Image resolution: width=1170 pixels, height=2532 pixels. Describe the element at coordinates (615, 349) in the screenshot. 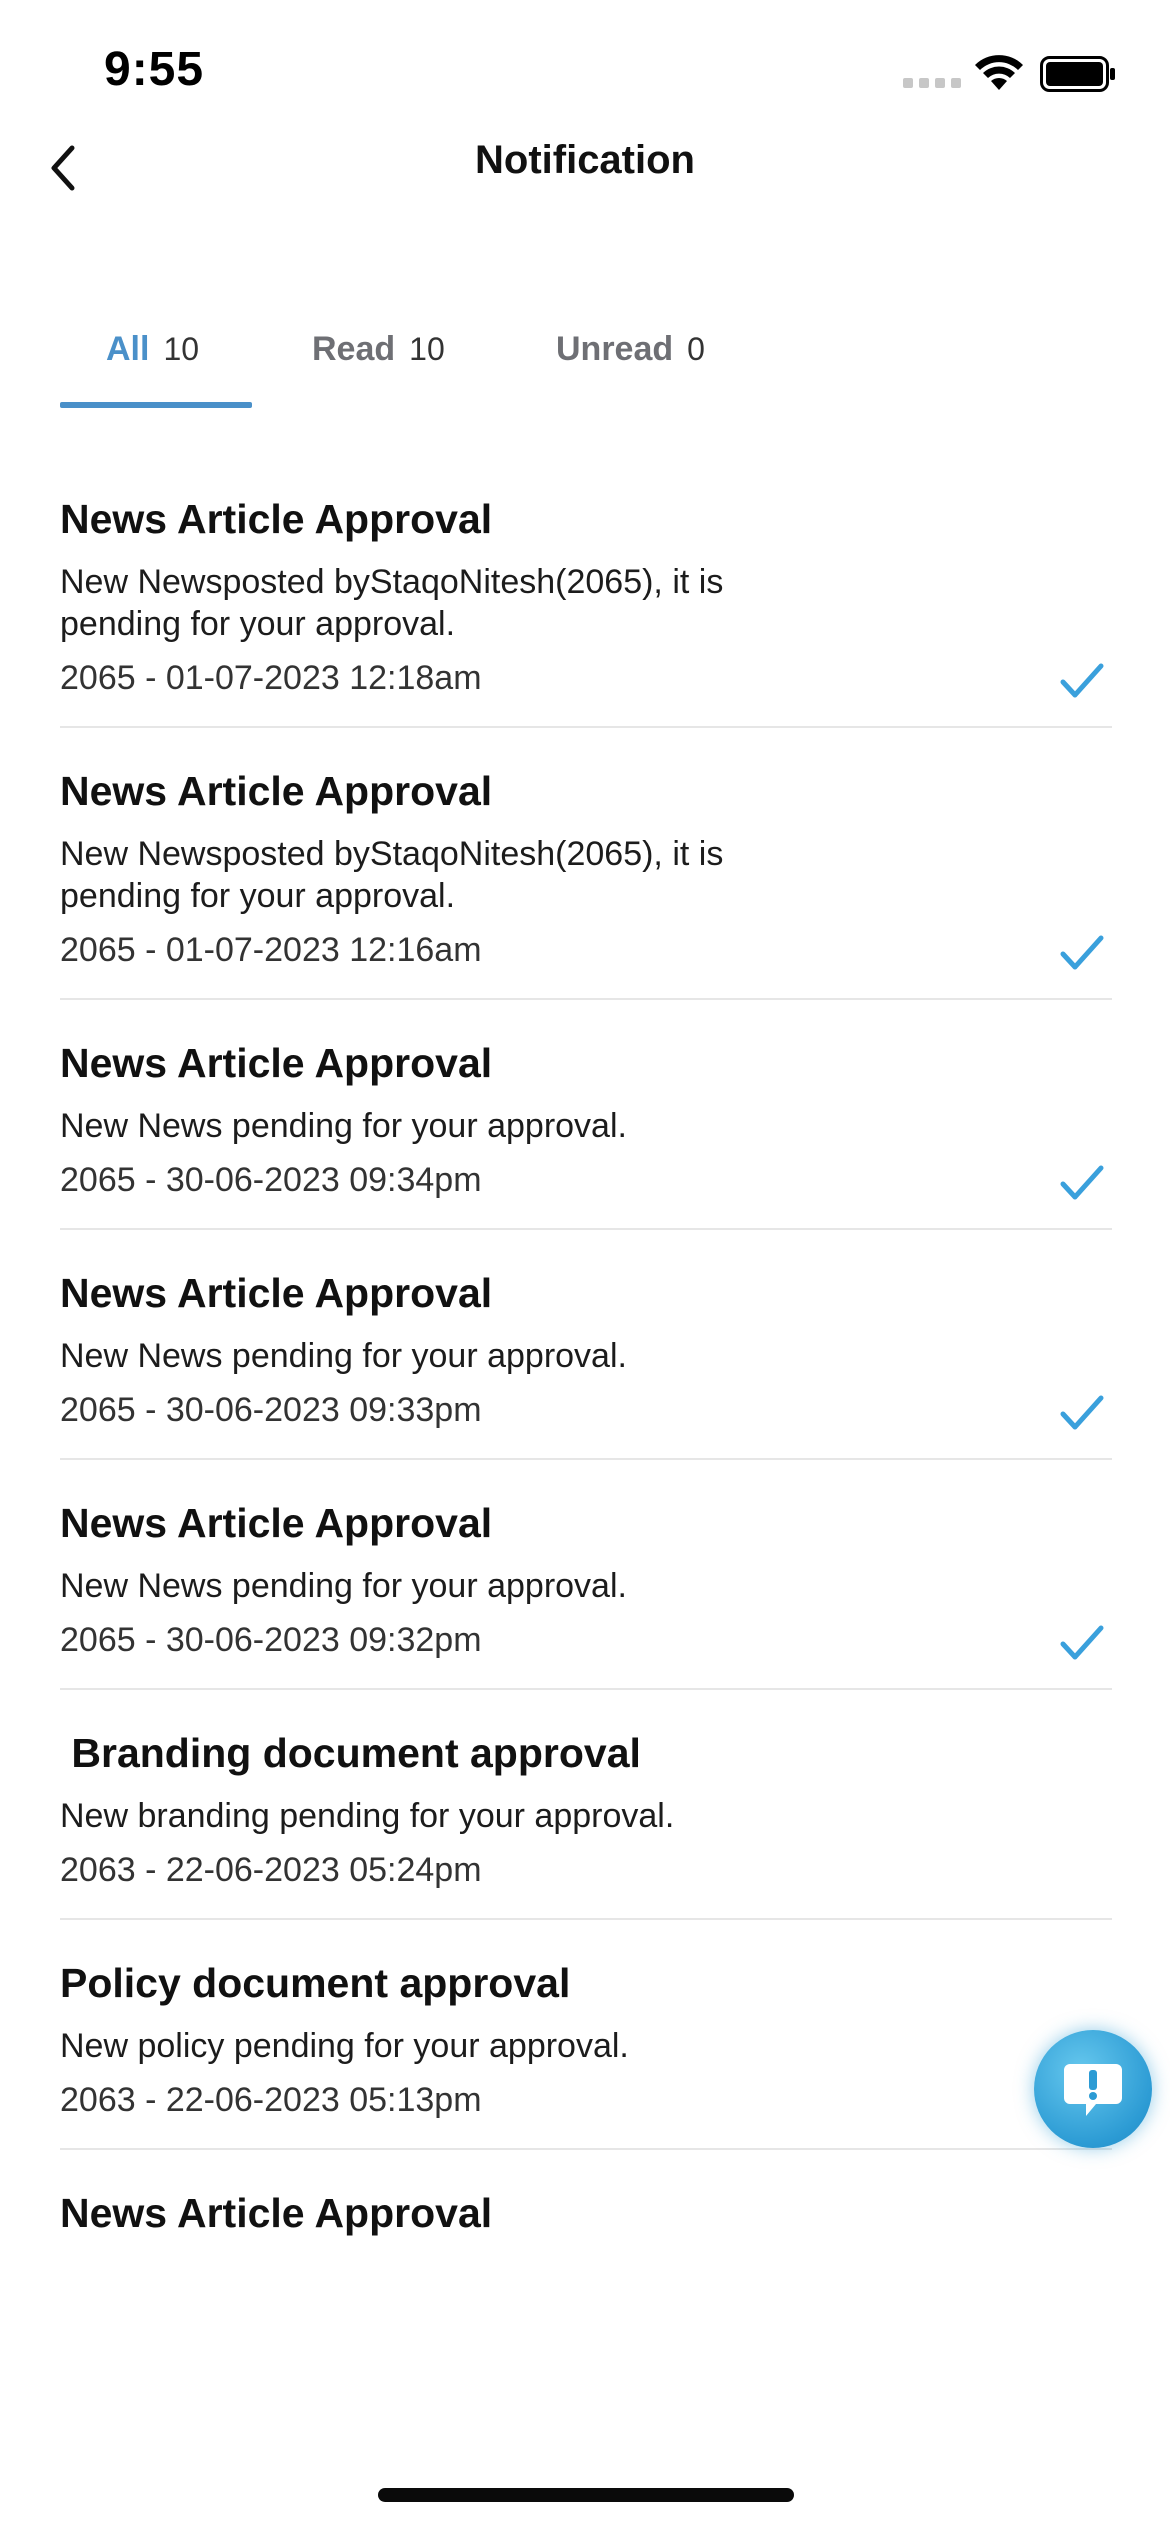

I see `tab-unread-label: Unread` at that location.